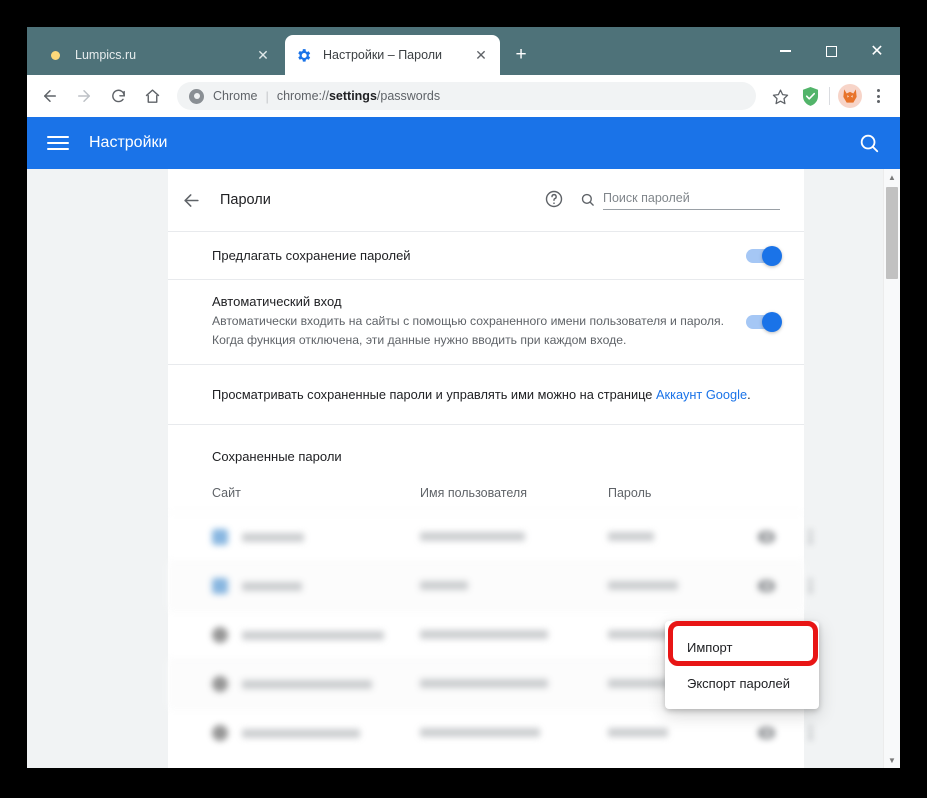 The image size is (927, 798). What do you see at coordinates (486, 255) in the screenshot?
I see `setting-row-offer-save: Предлагать сохранение паролей` at bounding box center [486, 255].